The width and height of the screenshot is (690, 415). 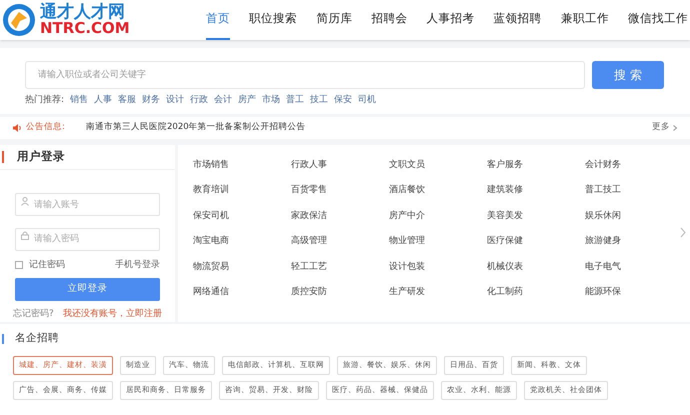 I want to click on search-field: 请输入职位或者公司关键字, so click(x=305, y=75).